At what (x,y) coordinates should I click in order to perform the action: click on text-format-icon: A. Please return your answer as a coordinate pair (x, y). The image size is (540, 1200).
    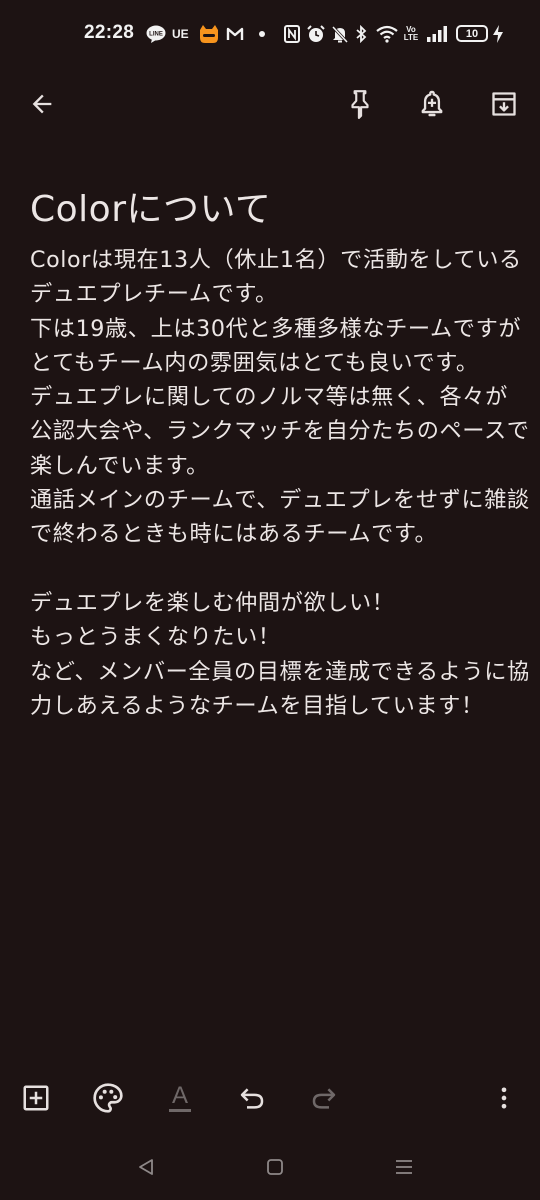
    Looking at the image, I should click on (180, 1096).